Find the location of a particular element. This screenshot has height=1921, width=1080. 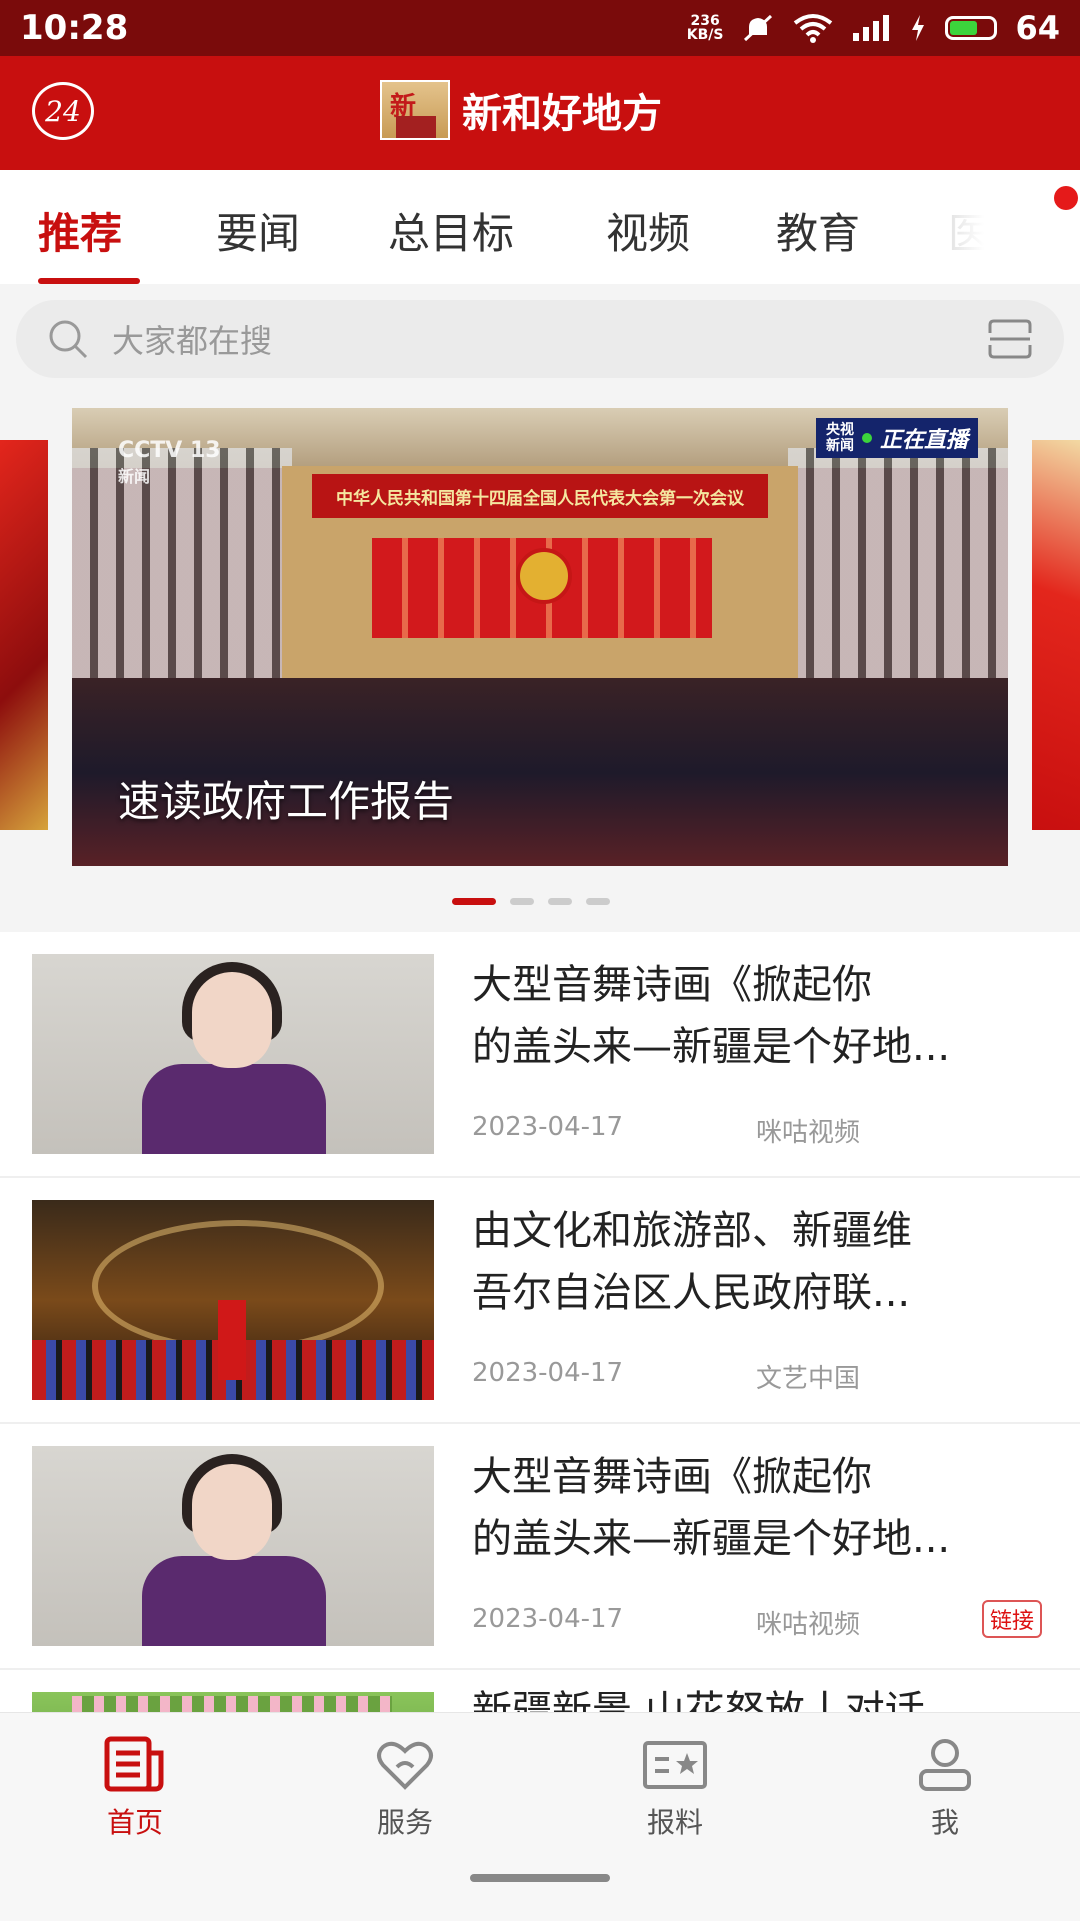

wifi-icon is located at coordinates (813, 28).